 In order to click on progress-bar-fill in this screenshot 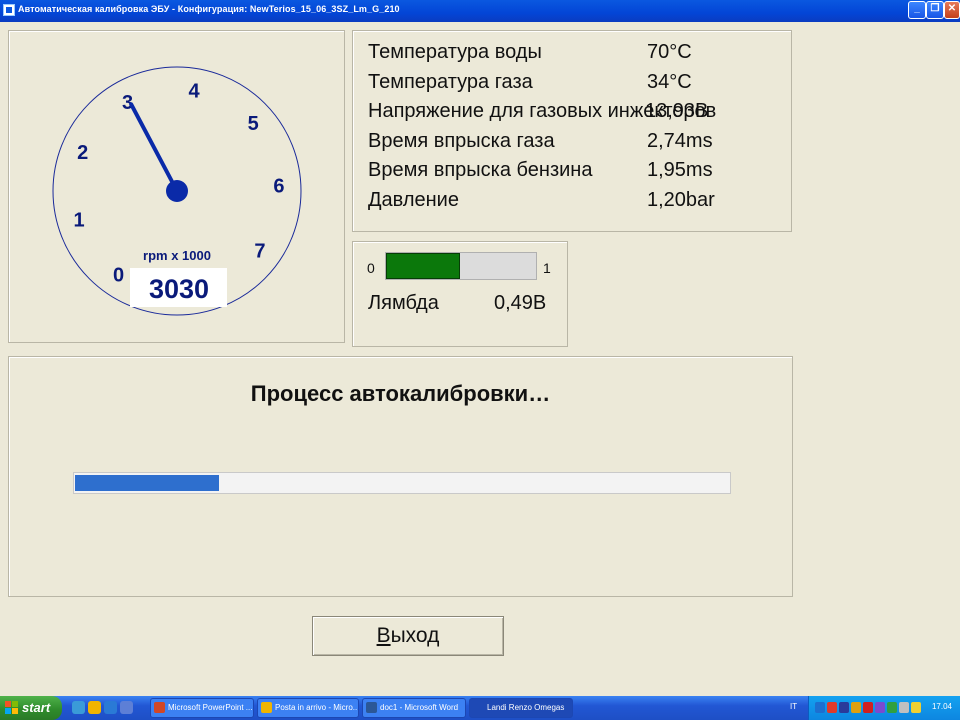, I will do `click(147, 483)`.